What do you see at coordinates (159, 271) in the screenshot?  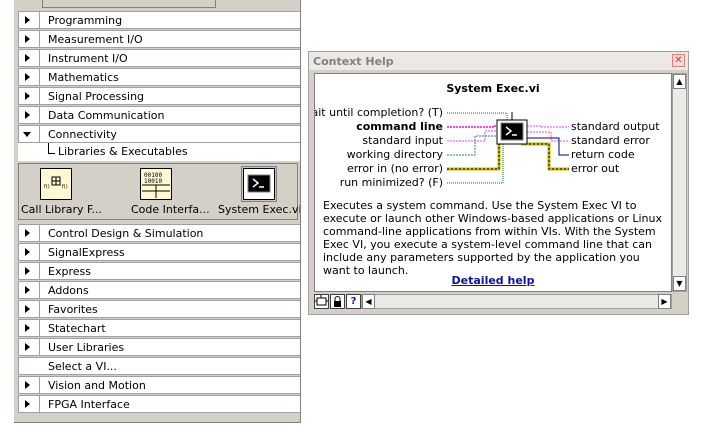 I see `category-express: Express` at bounding box center [159, 271].